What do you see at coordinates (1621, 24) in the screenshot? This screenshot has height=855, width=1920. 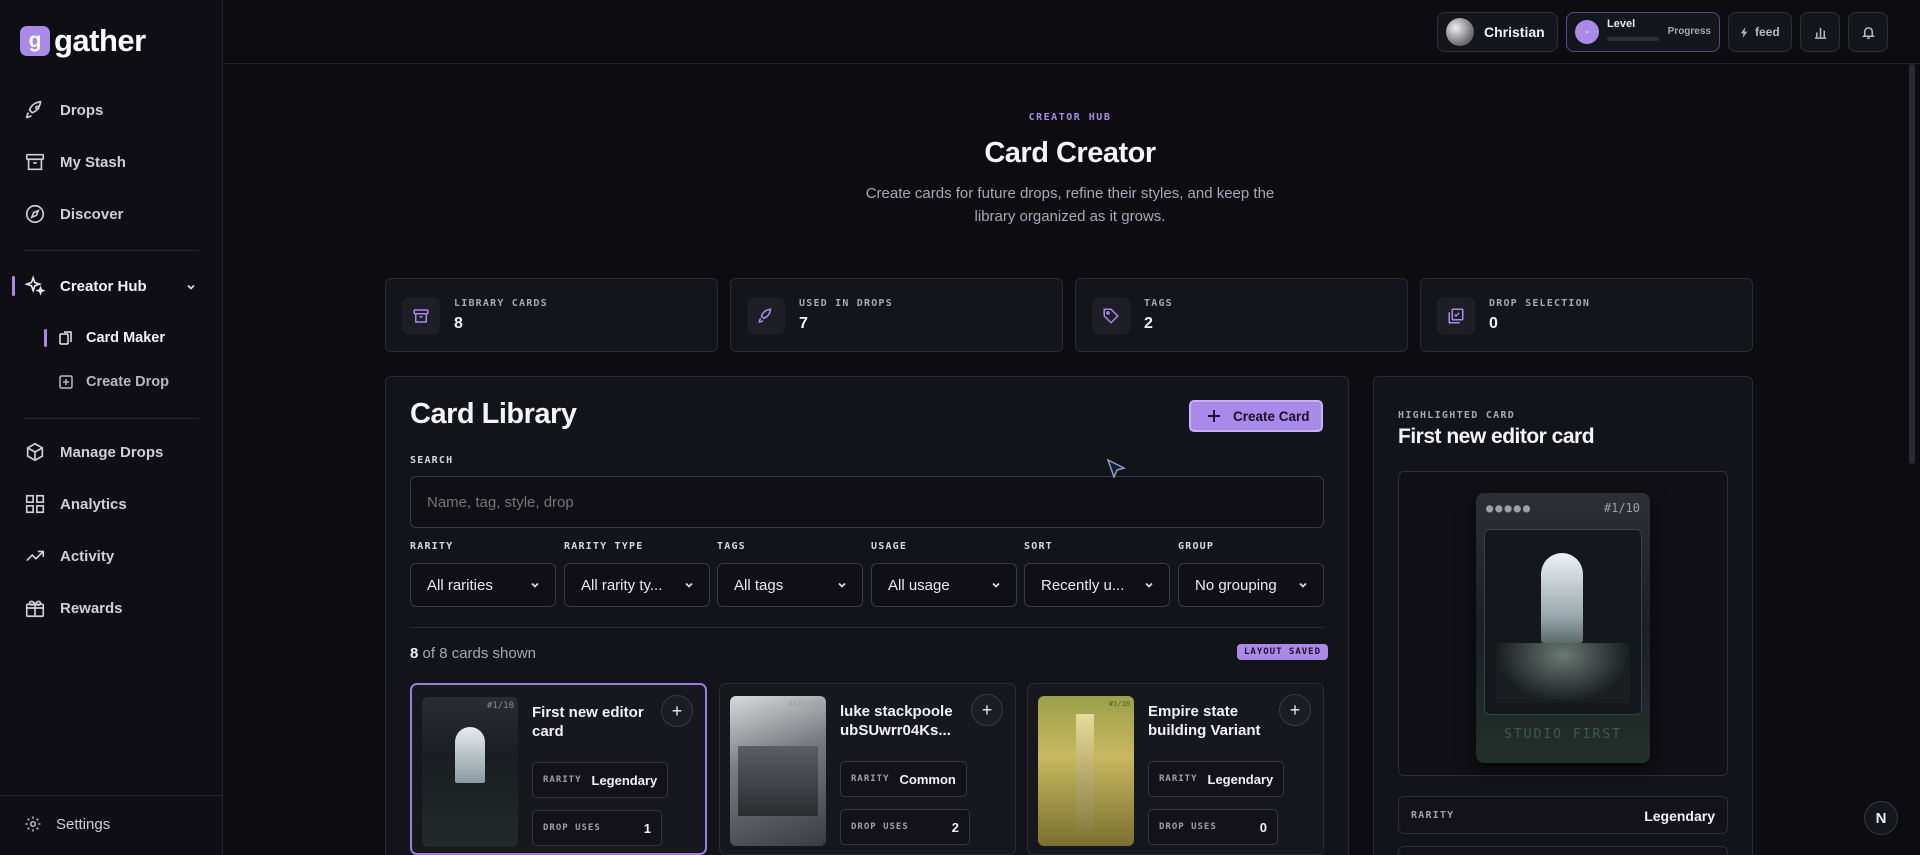 I see `level-label: Level` at bounding box center [1621, 24].